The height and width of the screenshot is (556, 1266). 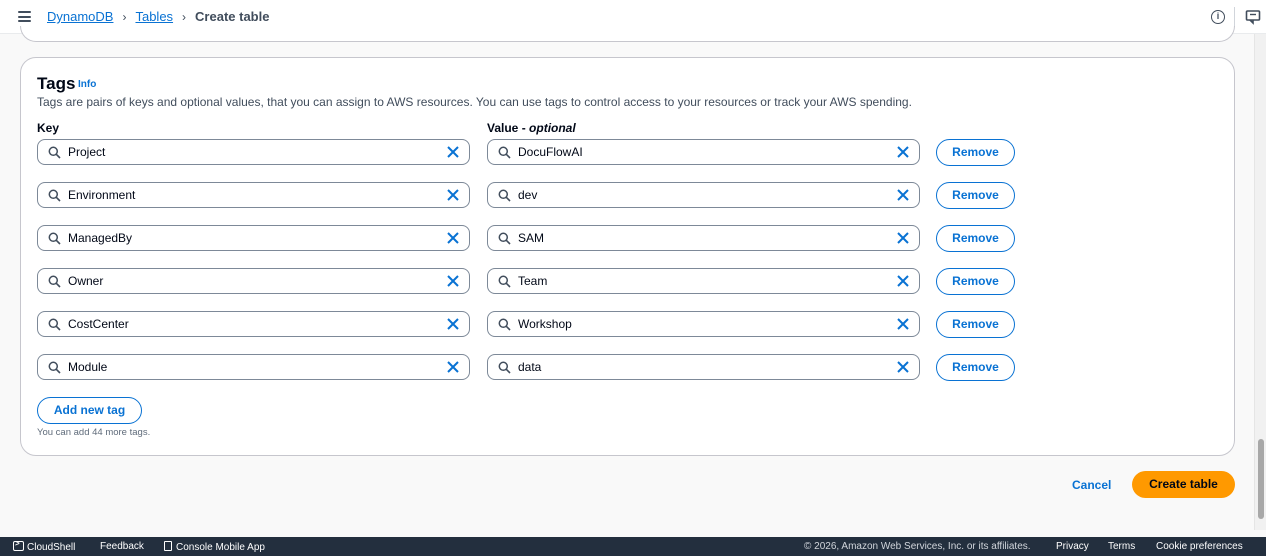 What do you see at coordinates (627, 34) in the screenshot?
I see `previous-section-container` at bounding box center [627, 34].